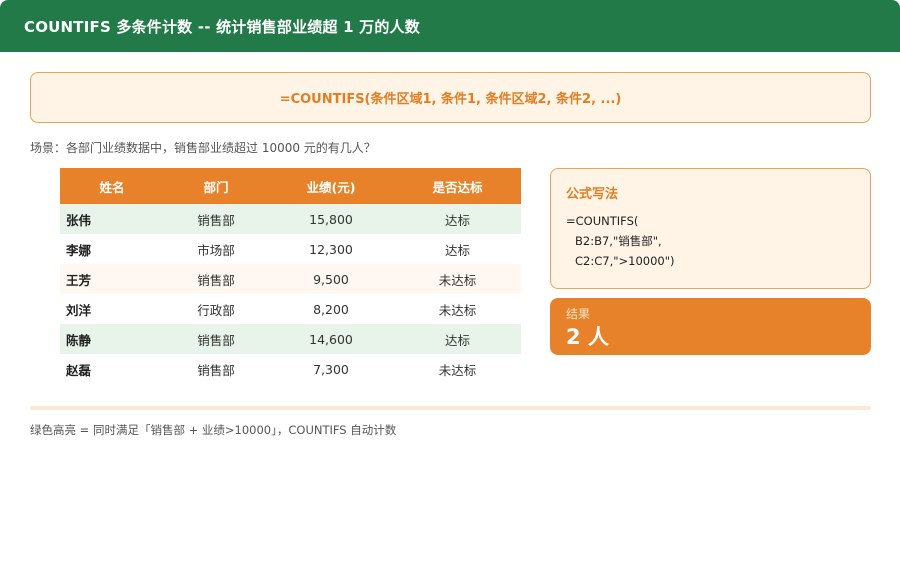 The image size is (900, 580). I want to click on cell-name: 赵磊, so click(112, 369).